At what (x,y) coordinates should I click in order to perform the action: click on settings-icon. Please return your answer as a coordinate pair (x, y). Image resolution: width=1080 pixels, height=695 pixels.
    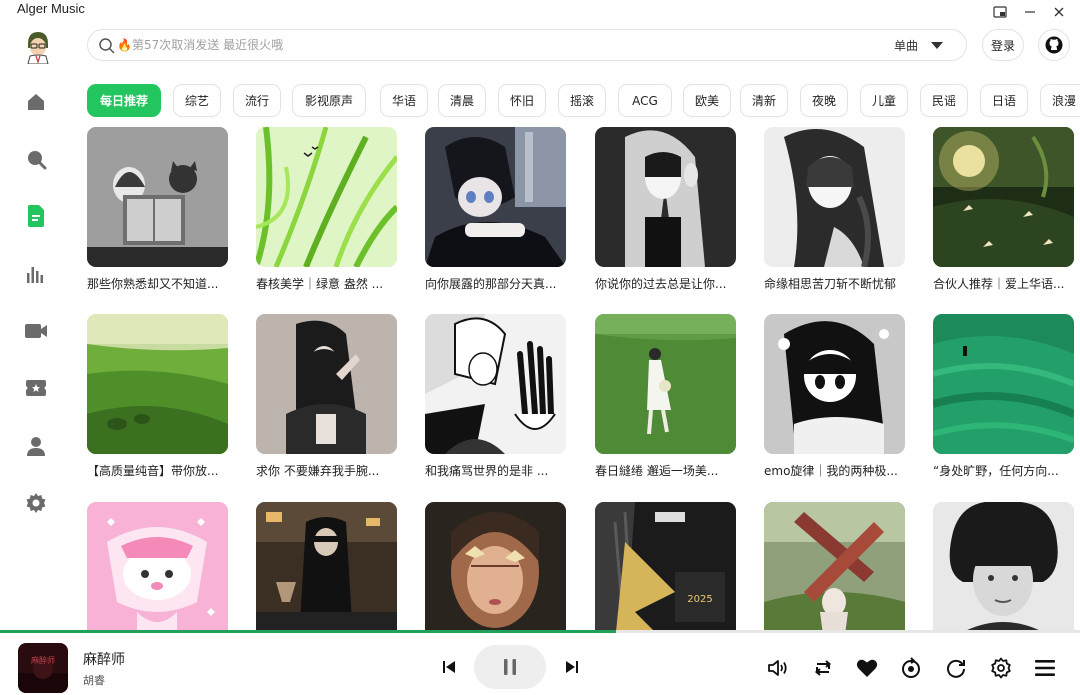
    Looking at the image, I should click on (1001, 668).